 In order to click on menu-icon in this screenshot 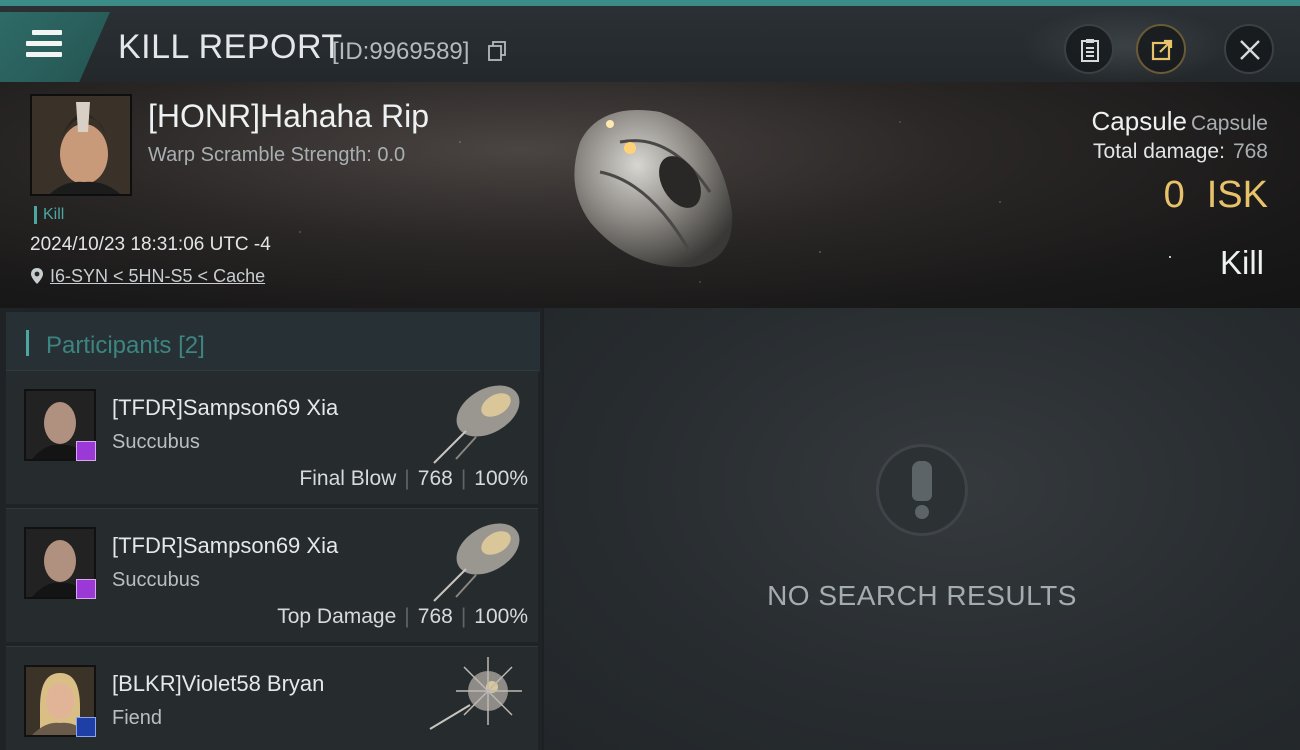, I will do `click(44, 46)`.